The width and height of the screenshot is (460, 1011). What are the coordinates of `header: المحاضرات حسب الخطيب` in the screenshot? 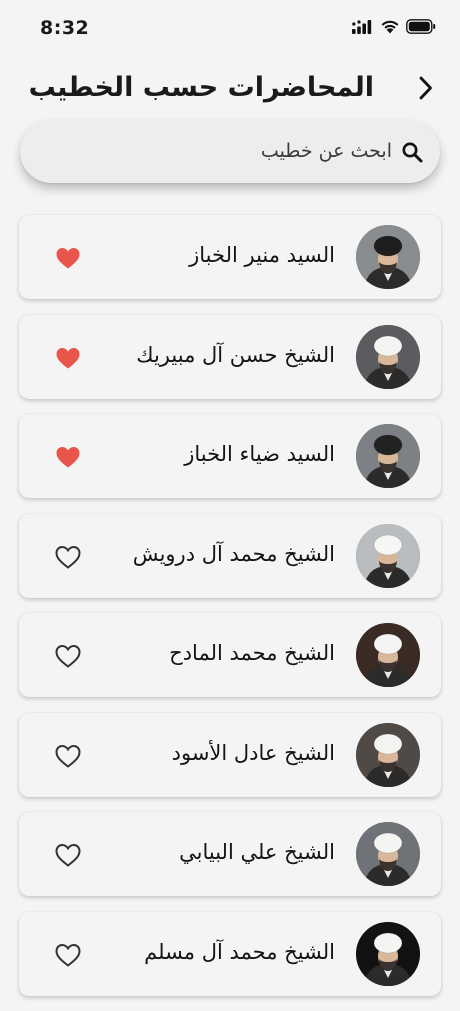 It's located at (230, 90).